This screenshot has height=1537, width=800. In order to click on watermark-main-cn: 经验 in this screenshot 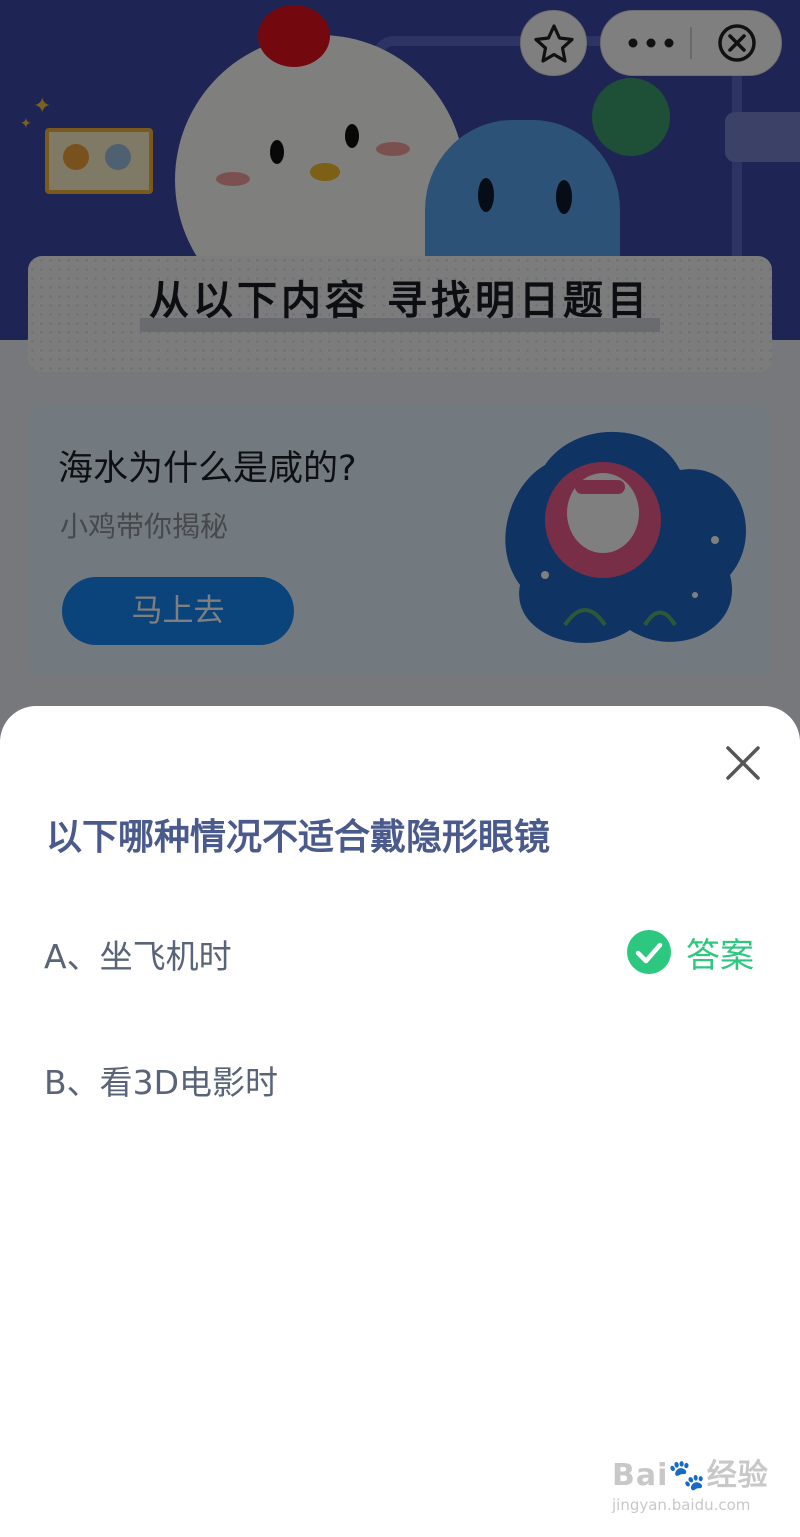, I will do `click(737, 1475)`.